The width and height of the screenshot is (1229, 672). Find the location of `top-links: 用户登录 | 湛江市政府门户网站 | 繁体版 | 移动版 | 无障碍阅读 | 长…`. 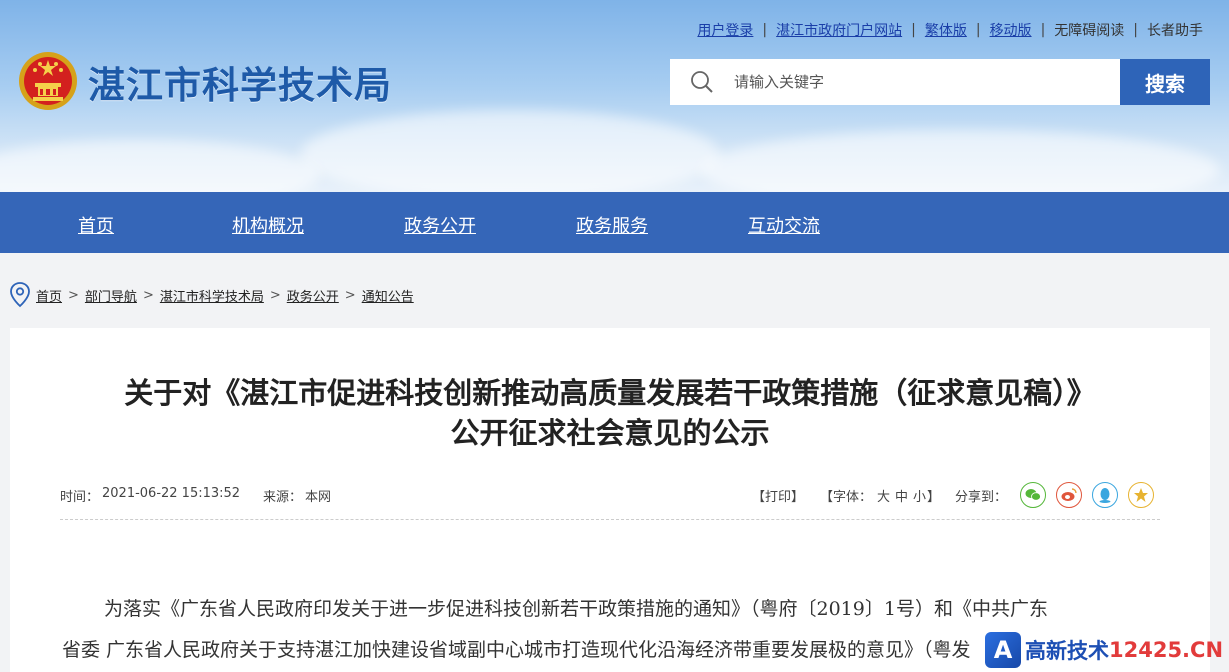

top-links: 用户登录 | 湛江市政府门户网站 | 繁体版 | 移动版 | 无障碍阅读 | 长… is located at coordinates (950, 30).